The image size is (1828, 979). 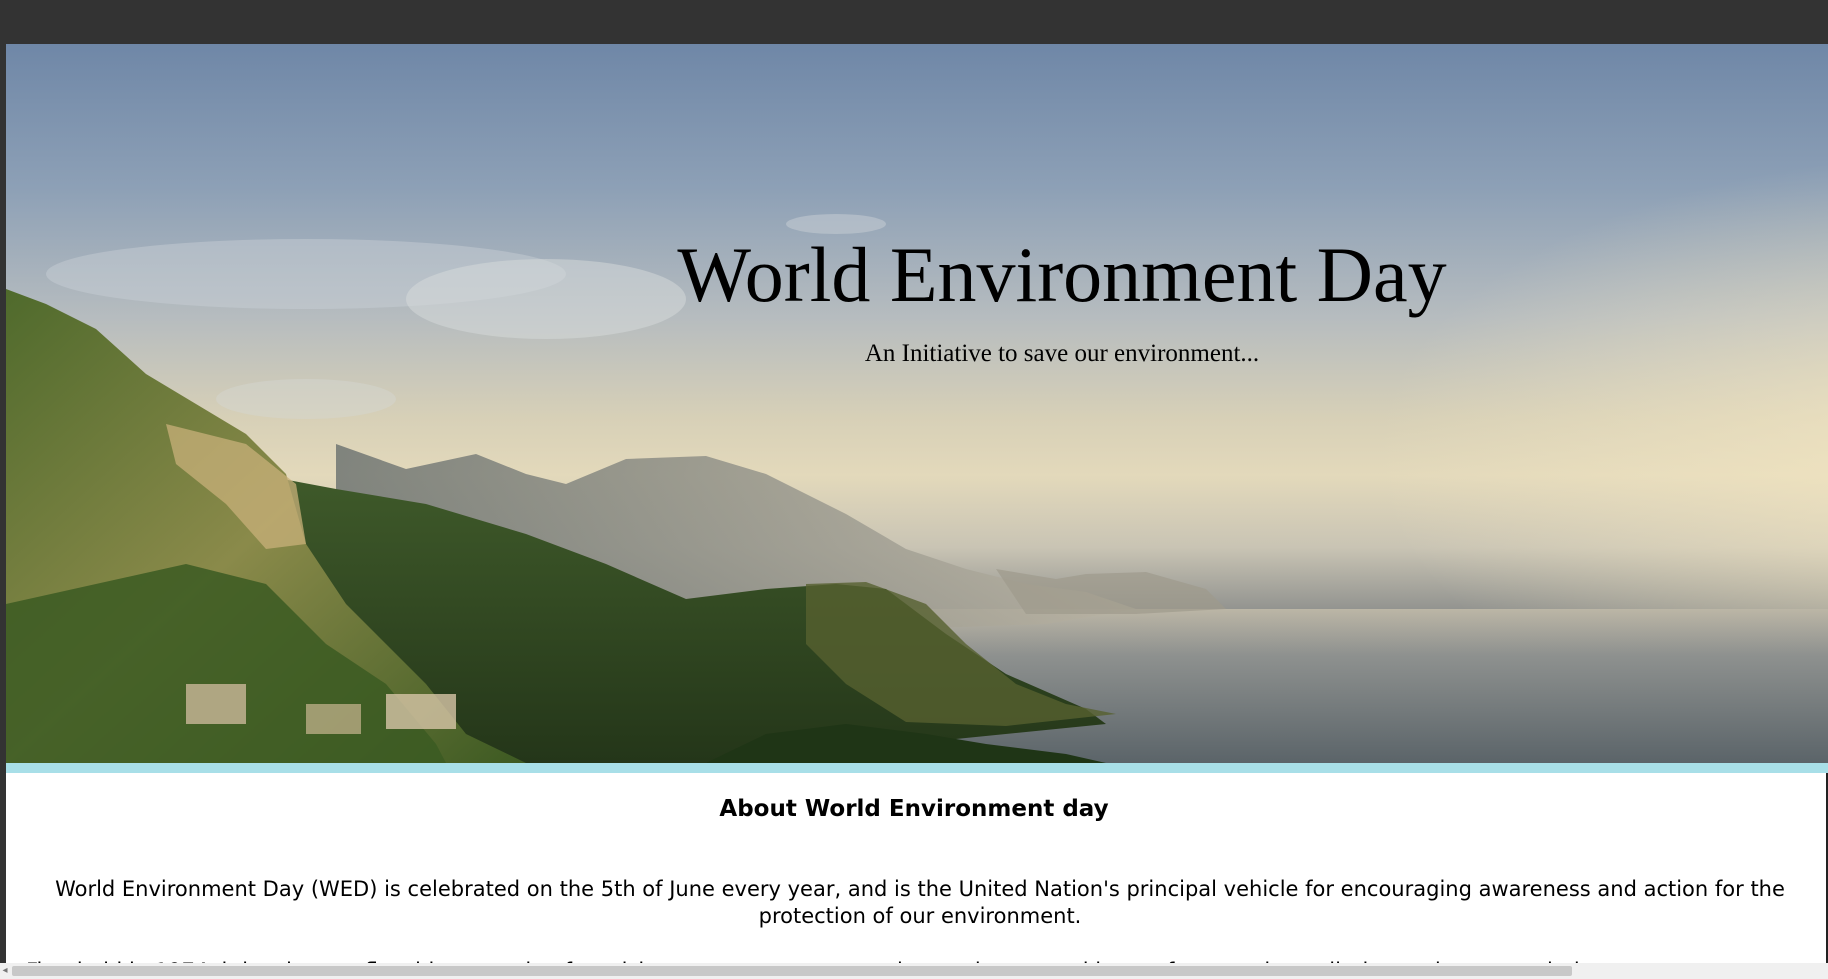 I want to click on horizontal-scrollbar: ◂, so click(x=914, y=971).